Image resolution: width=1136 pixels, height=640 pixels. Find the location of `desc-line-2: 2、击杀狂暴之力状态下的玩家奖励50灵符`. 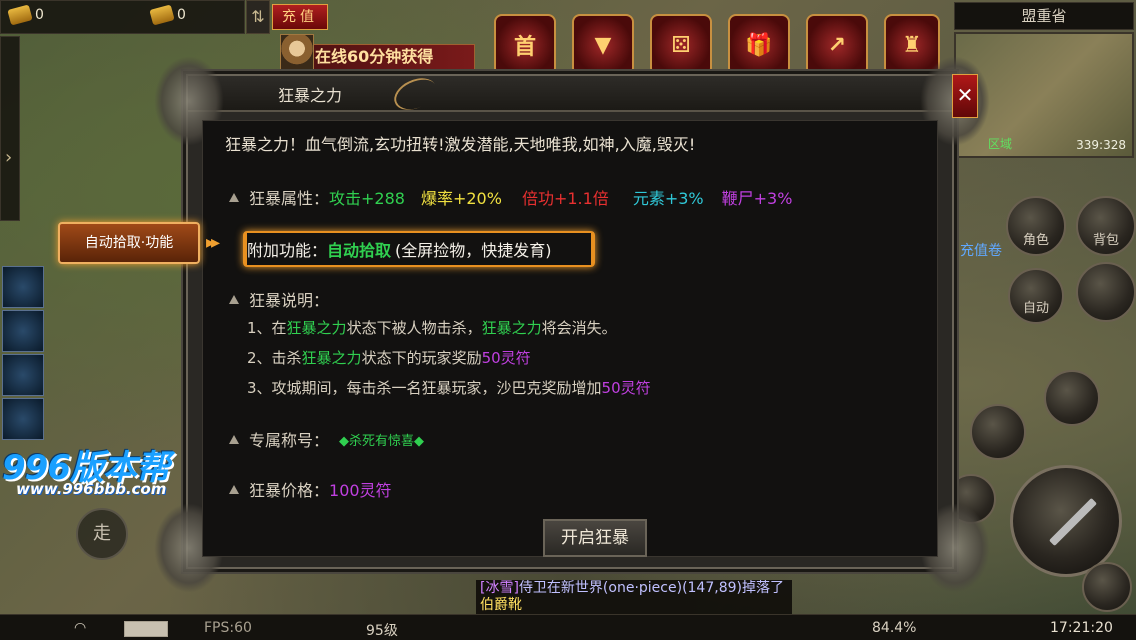

desc-line-2: 2、击杀狂暴之力状态下的玩家奖励50灵符 is located at coordinates (389, 358).